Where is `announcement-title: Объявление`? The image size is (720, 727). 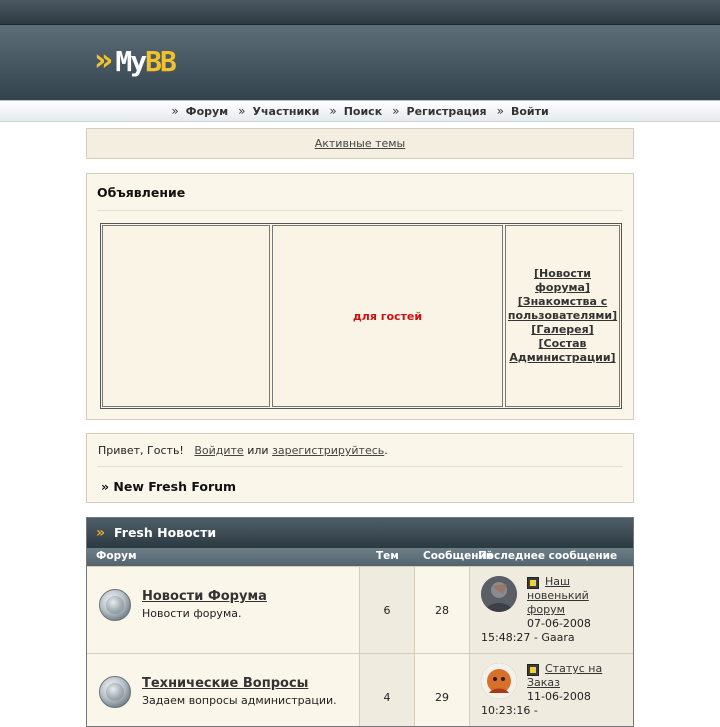
announcement-title: Объявление is located at coordinates (141, 192).